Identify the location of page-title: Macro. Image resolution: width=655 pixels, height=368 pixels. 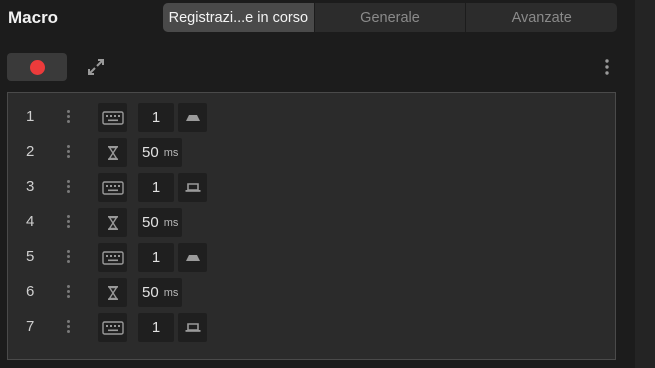
(33, 17).